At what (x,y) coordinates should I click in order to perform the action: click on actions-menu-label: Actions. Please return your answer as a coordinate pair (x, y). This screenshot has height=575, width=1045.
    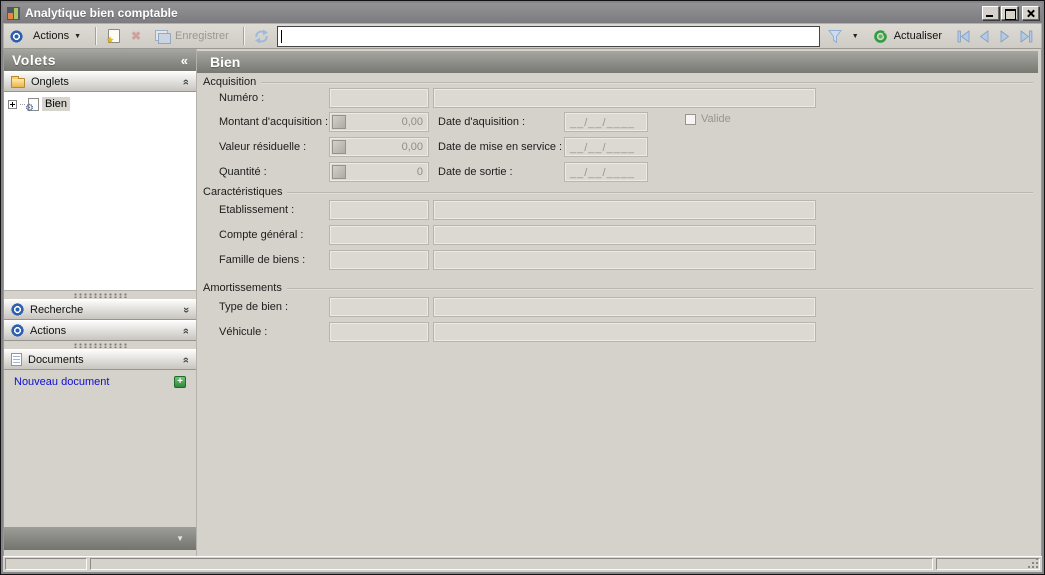
    Looking at the image, I should click on (51, 36).